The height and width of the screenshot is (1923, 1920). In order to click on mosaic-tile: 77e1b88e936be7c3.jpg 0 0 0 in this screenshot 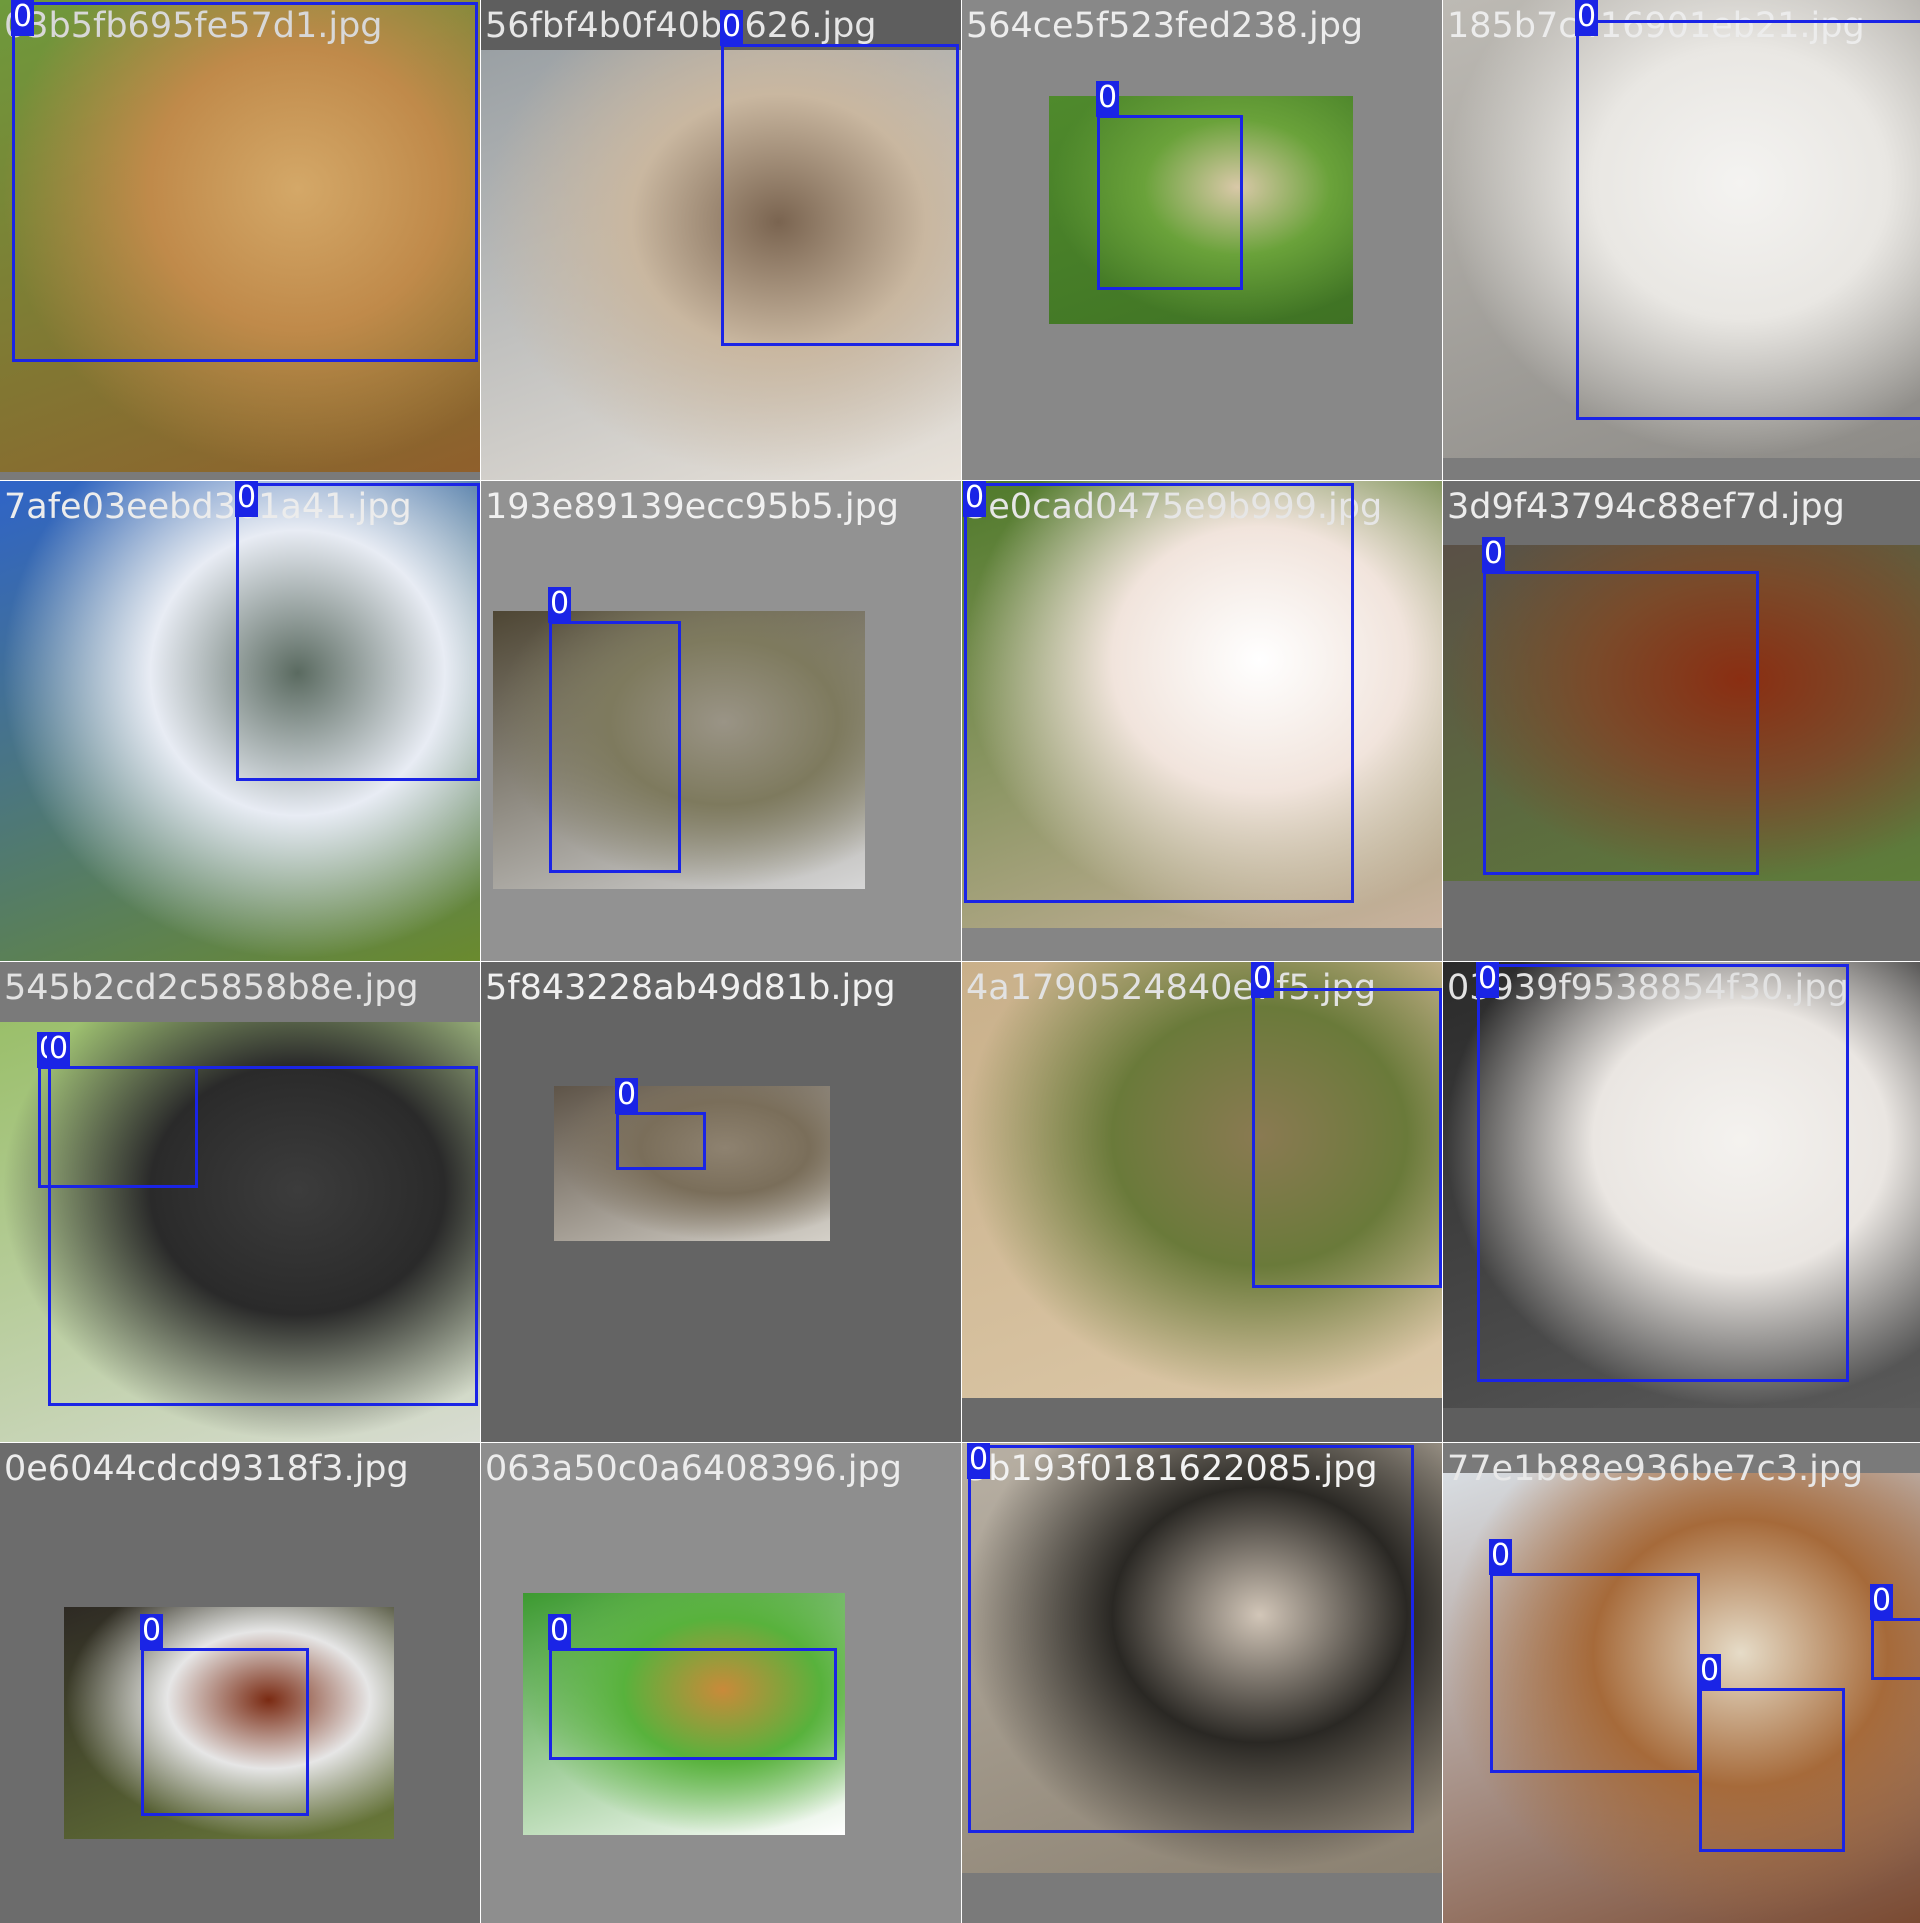, I will do `click(1681, 1683)`.